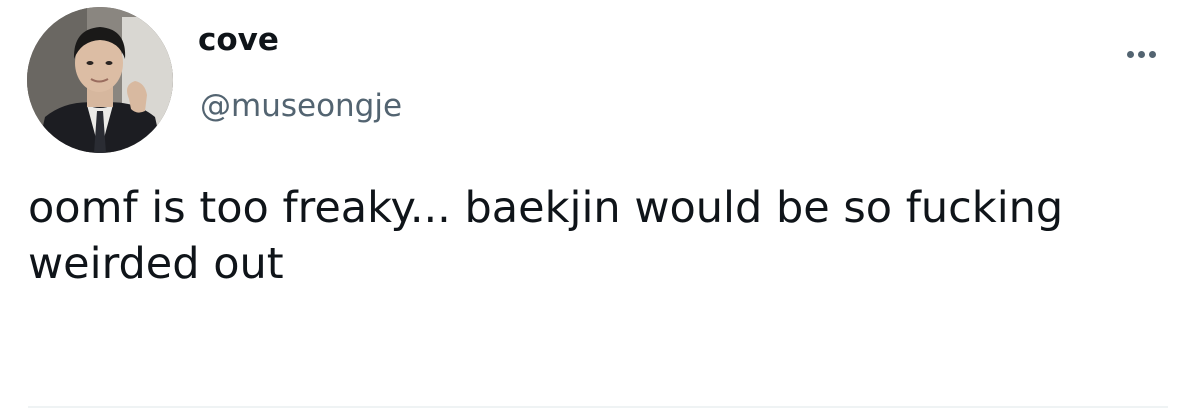 The height and width of the screenshot is (412, 1200). What do you see at coordinates (301, 106) in the screenshot?
I see `user-handle: @museongje` at bounding box center [301, 106].